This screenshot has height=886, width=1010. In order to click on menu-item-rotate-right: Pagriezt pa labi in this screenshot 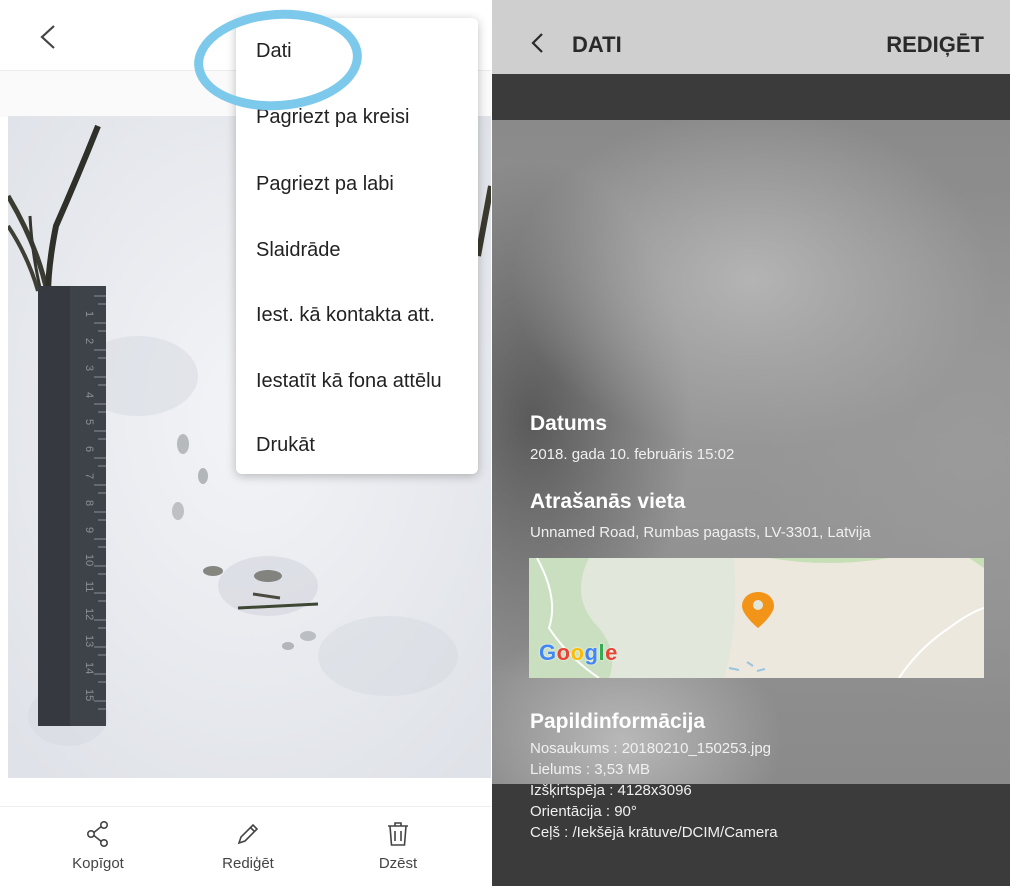, I will do `click(325, 184)`.